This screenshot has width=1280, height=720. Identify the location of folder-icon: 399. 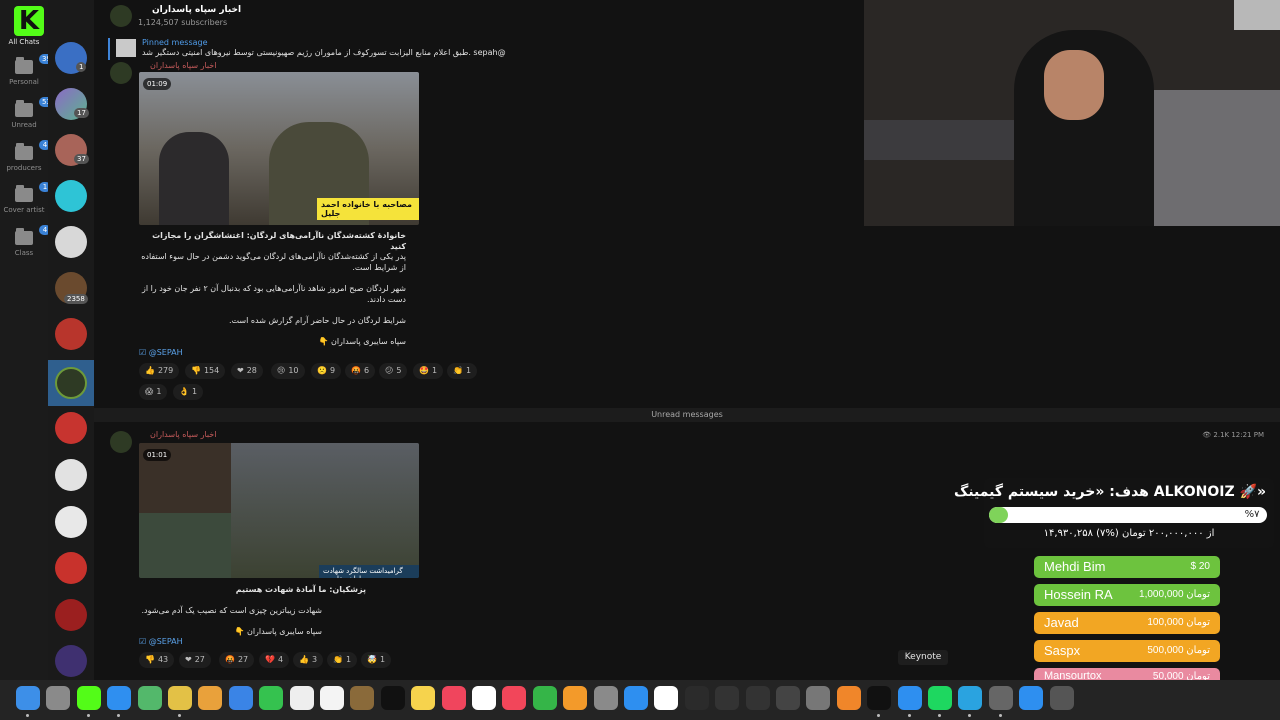
(37, 64).